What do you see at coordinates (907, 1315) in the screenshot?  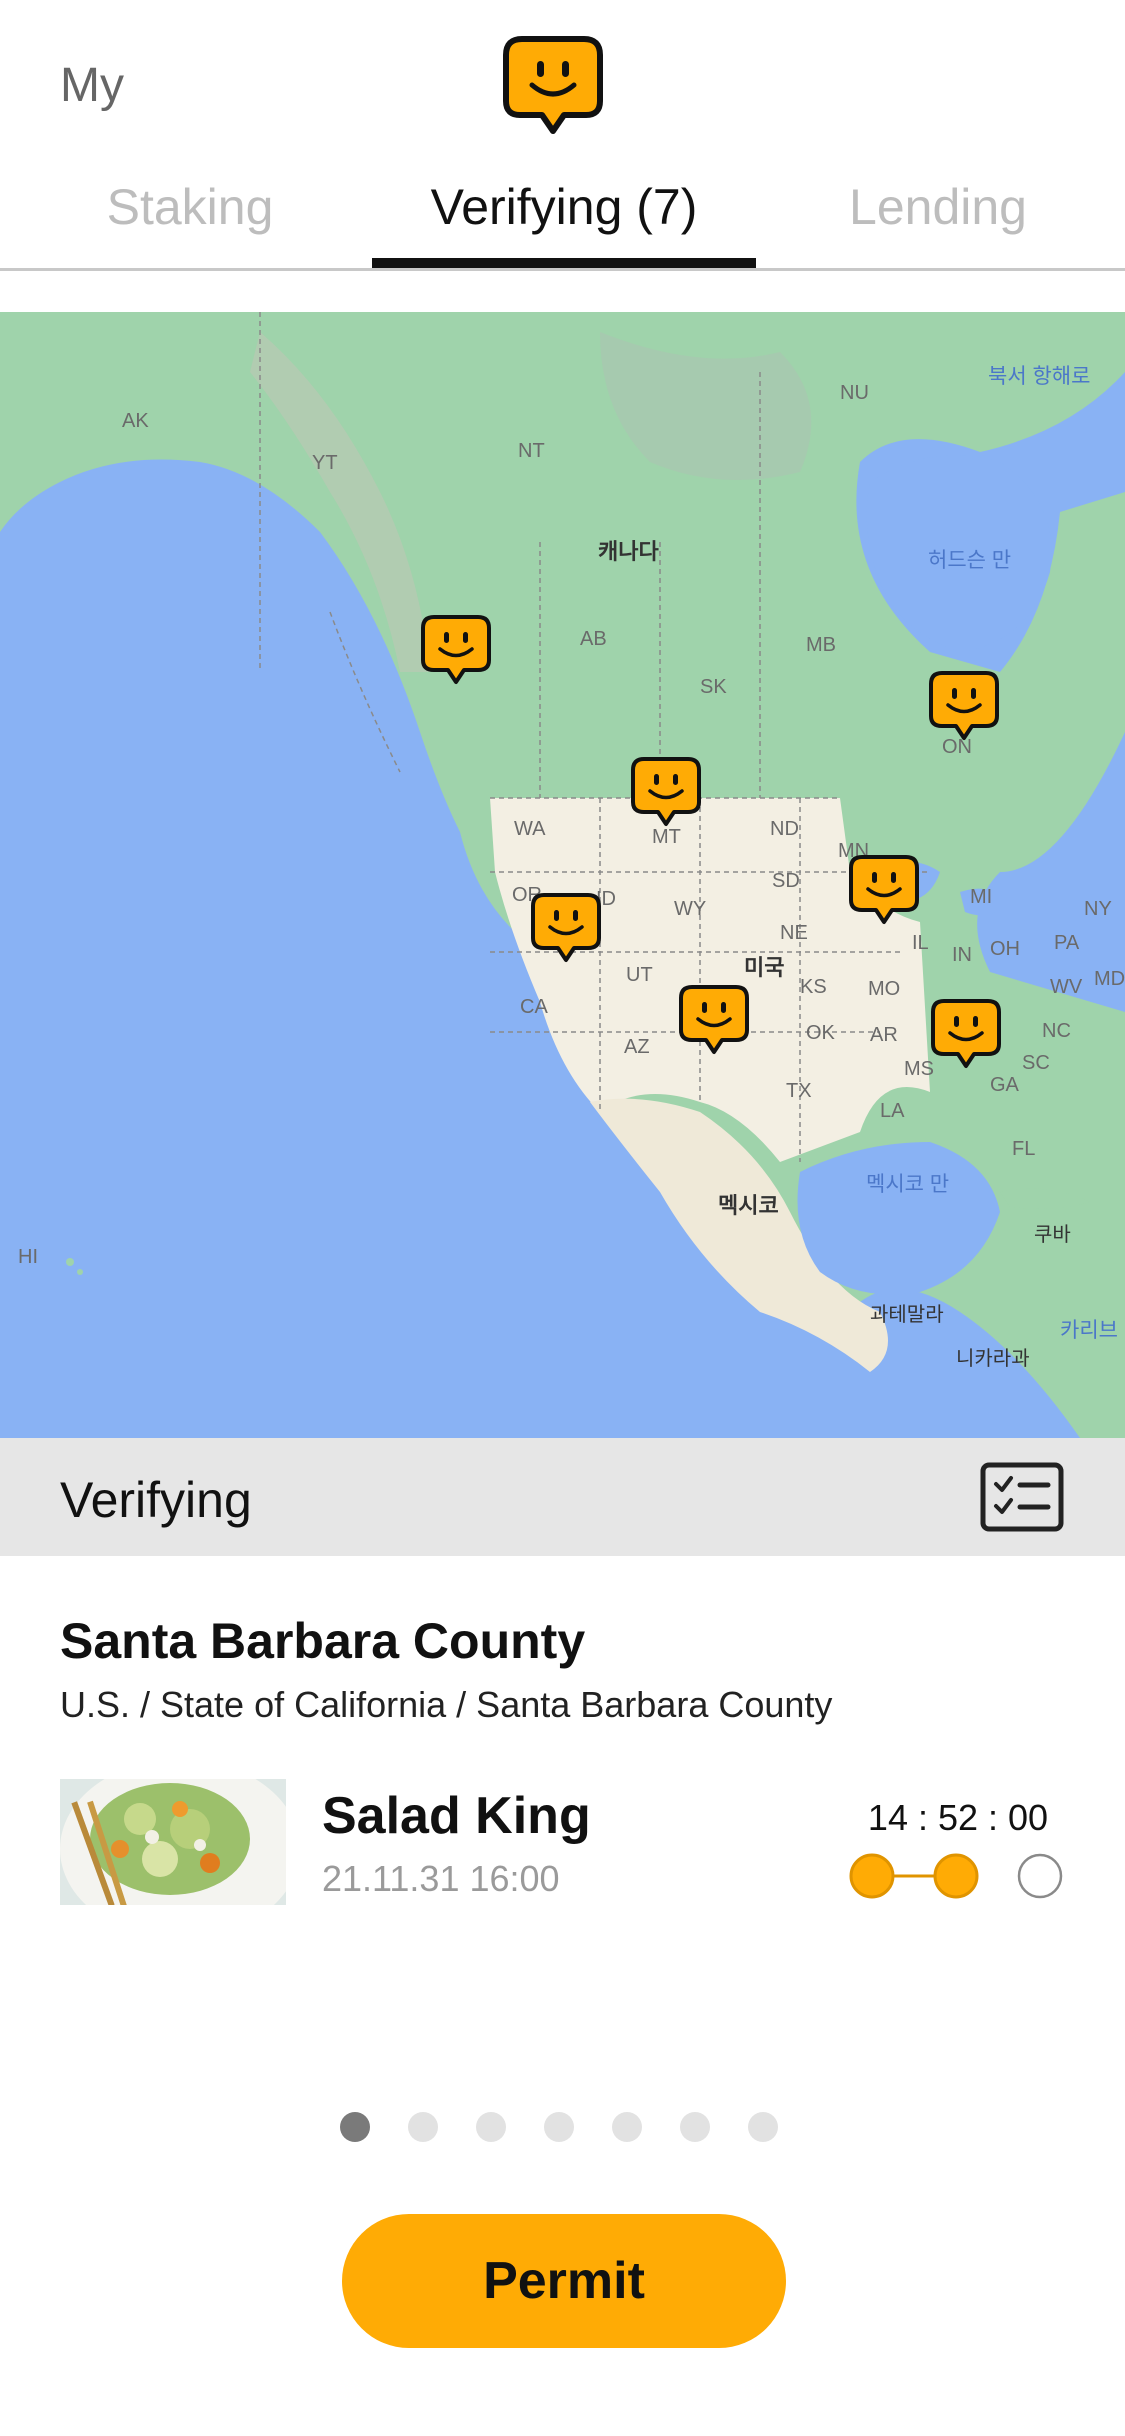 I see `map-label-guatemala: 과테말라` at bounding box center [907, 1315].